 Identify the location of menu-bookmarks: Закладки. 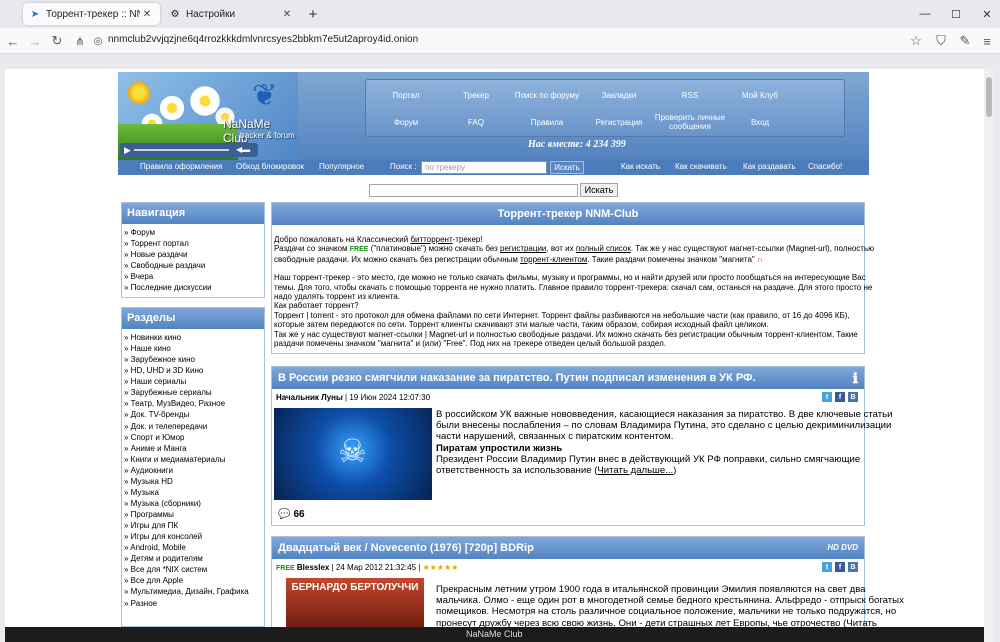
(619, 95).